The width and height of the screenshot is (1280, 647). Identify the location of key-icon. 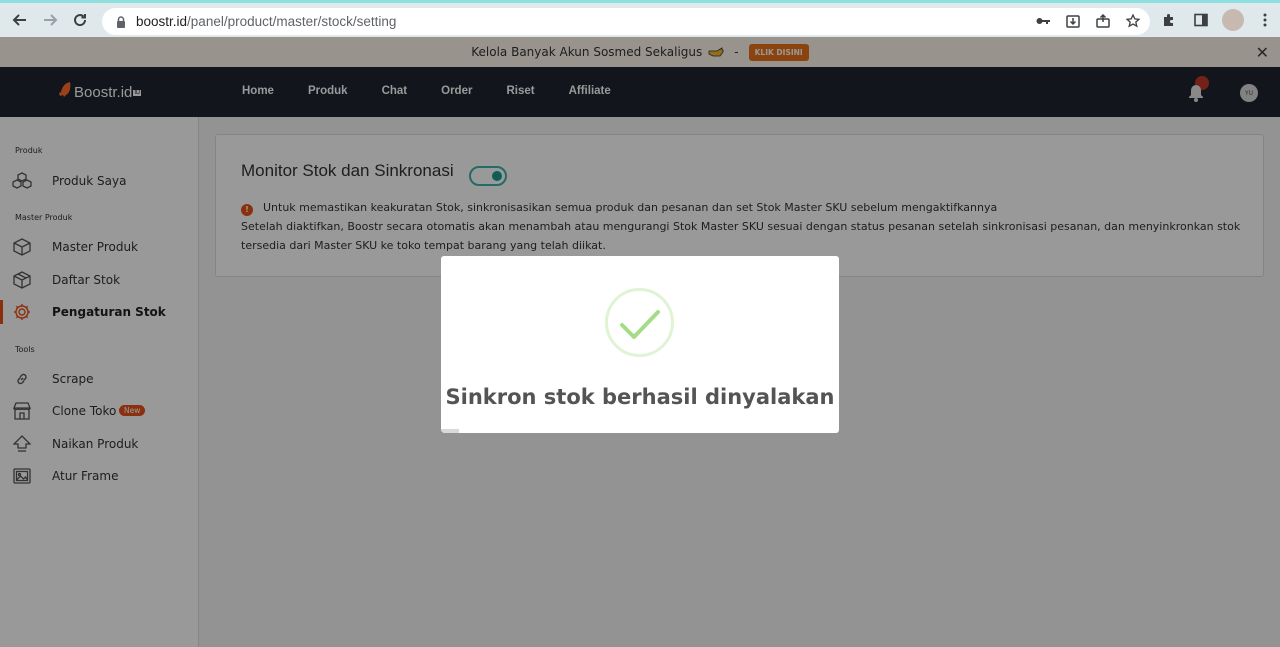
(1043, 21).